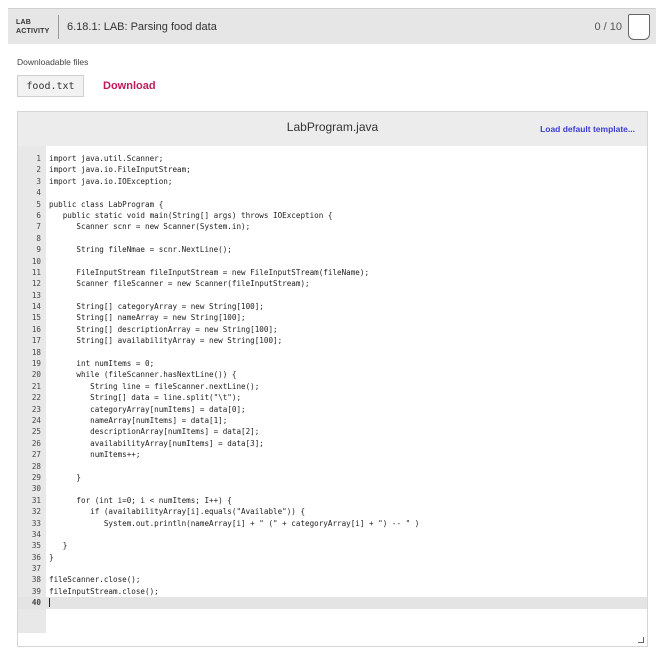  What do you see at coordinates (36, 284) in the screenshot?
I see `line-number: 12` at bounding box center [36, 284].